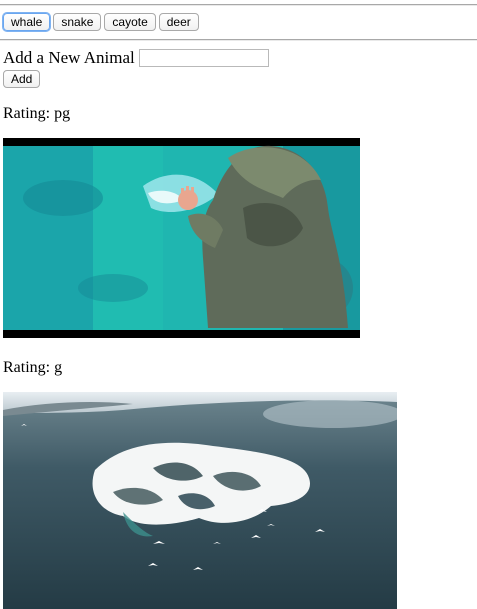  Describe the element at coordinates (27, 22) in the screenshot. I see `animal-button-whale: whale` at that location.